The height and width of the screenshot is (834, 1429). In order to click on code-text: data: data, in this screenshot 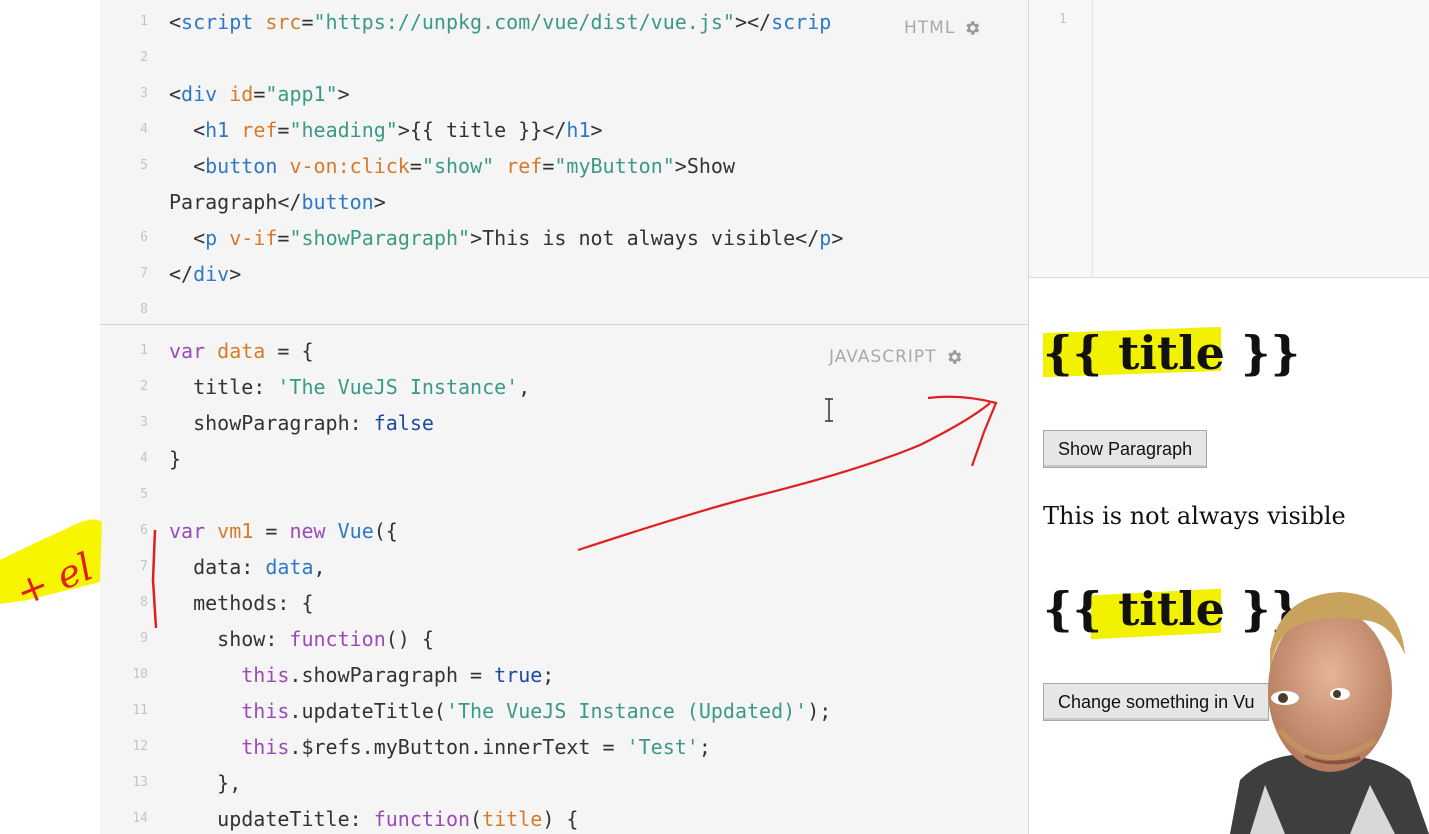, I will do `click(247, 567)`.